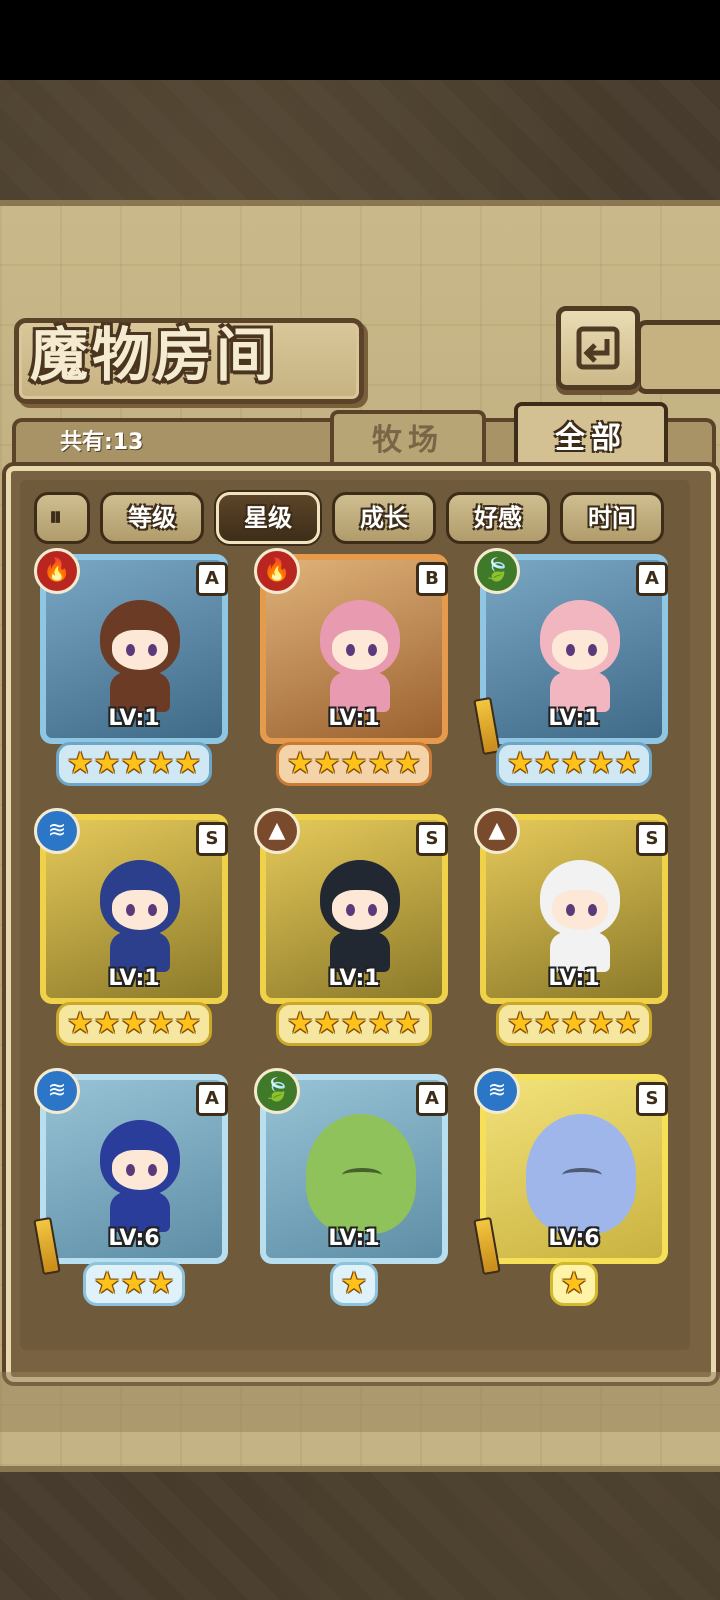 This screenshot has width=720, height=1600. Describe the element at coordinates (57, 831) in the screenshot. I see `water-element-icon: ≋` at that location.